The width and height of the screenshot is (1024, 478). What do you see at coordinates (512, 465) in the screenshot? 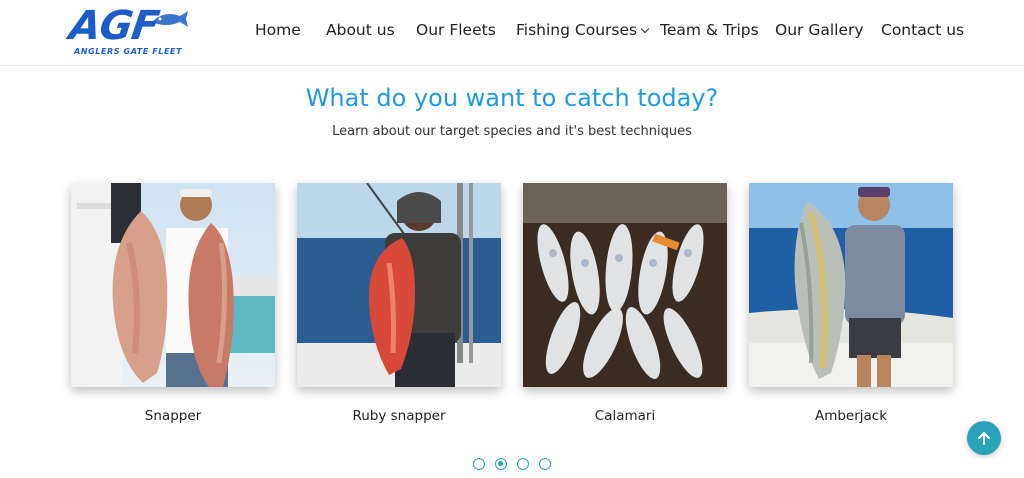
I see `carousel-pagination` at bounding box center [512, 465].